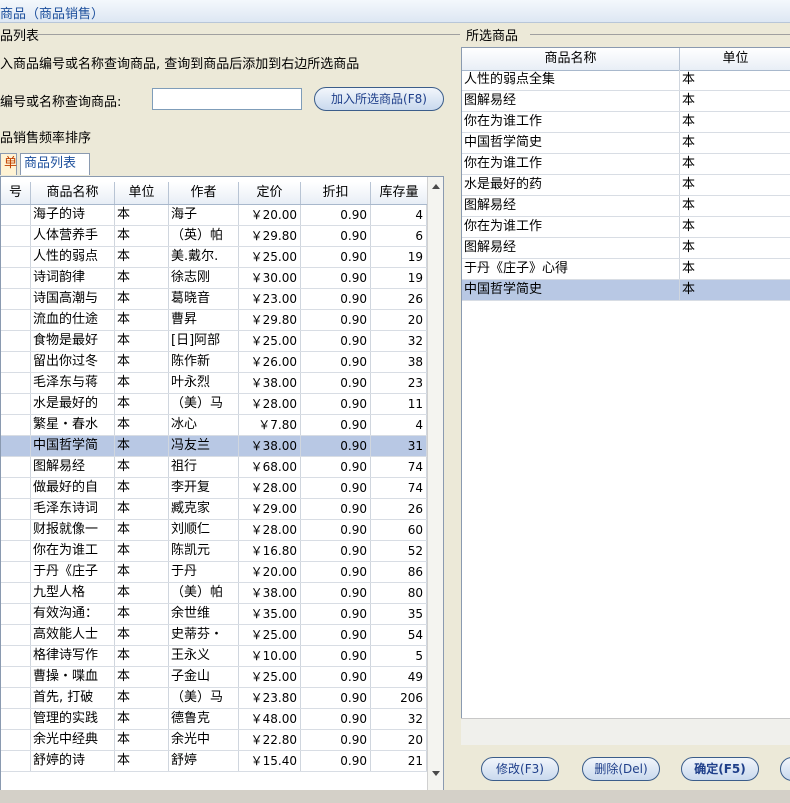 The image size is (790, 803). Describe the element at coordinates (399, 740) in the screenshot. I see `cell-stock: 20` at that location.